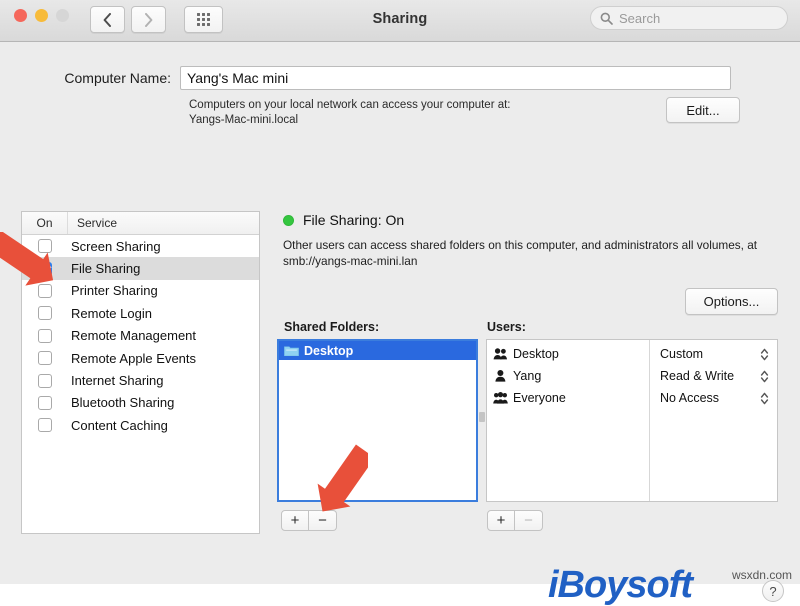 The height and width of the screenshot is (606, 800). What do you see at coordinates (606, 18) in the screenshot?
I see `search-icon` at bounding box center [606, 18].